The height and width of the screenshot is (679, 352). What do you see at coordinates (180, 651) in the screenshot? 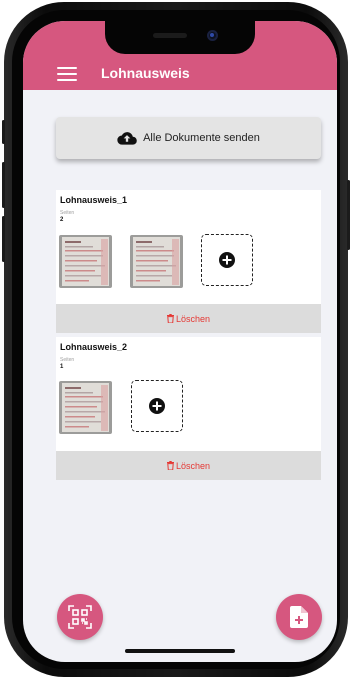
I see `home-indicator` at bounding box center [180, 651].